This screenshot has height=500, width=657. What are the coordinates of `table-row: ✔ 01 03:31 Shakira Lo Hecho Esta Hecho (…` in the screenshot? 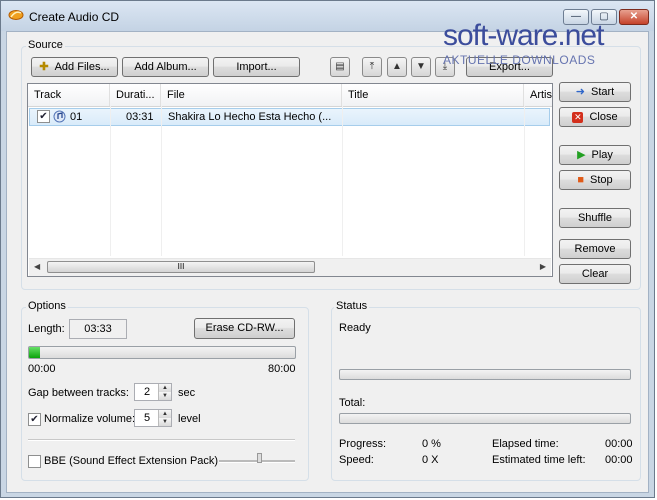 It's located at (289, 117).